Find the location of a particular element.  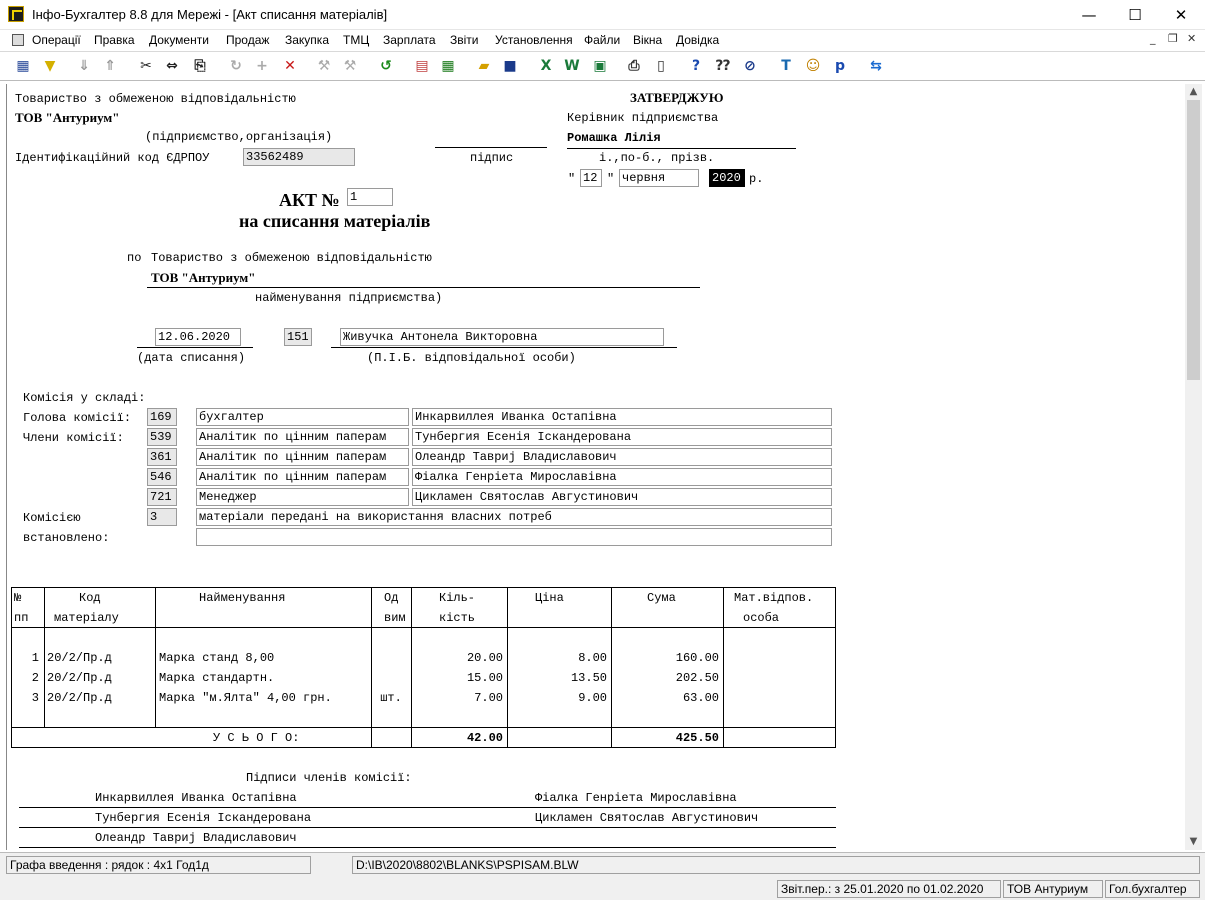

menu-item: Файли is located at coordinates (602, 40).